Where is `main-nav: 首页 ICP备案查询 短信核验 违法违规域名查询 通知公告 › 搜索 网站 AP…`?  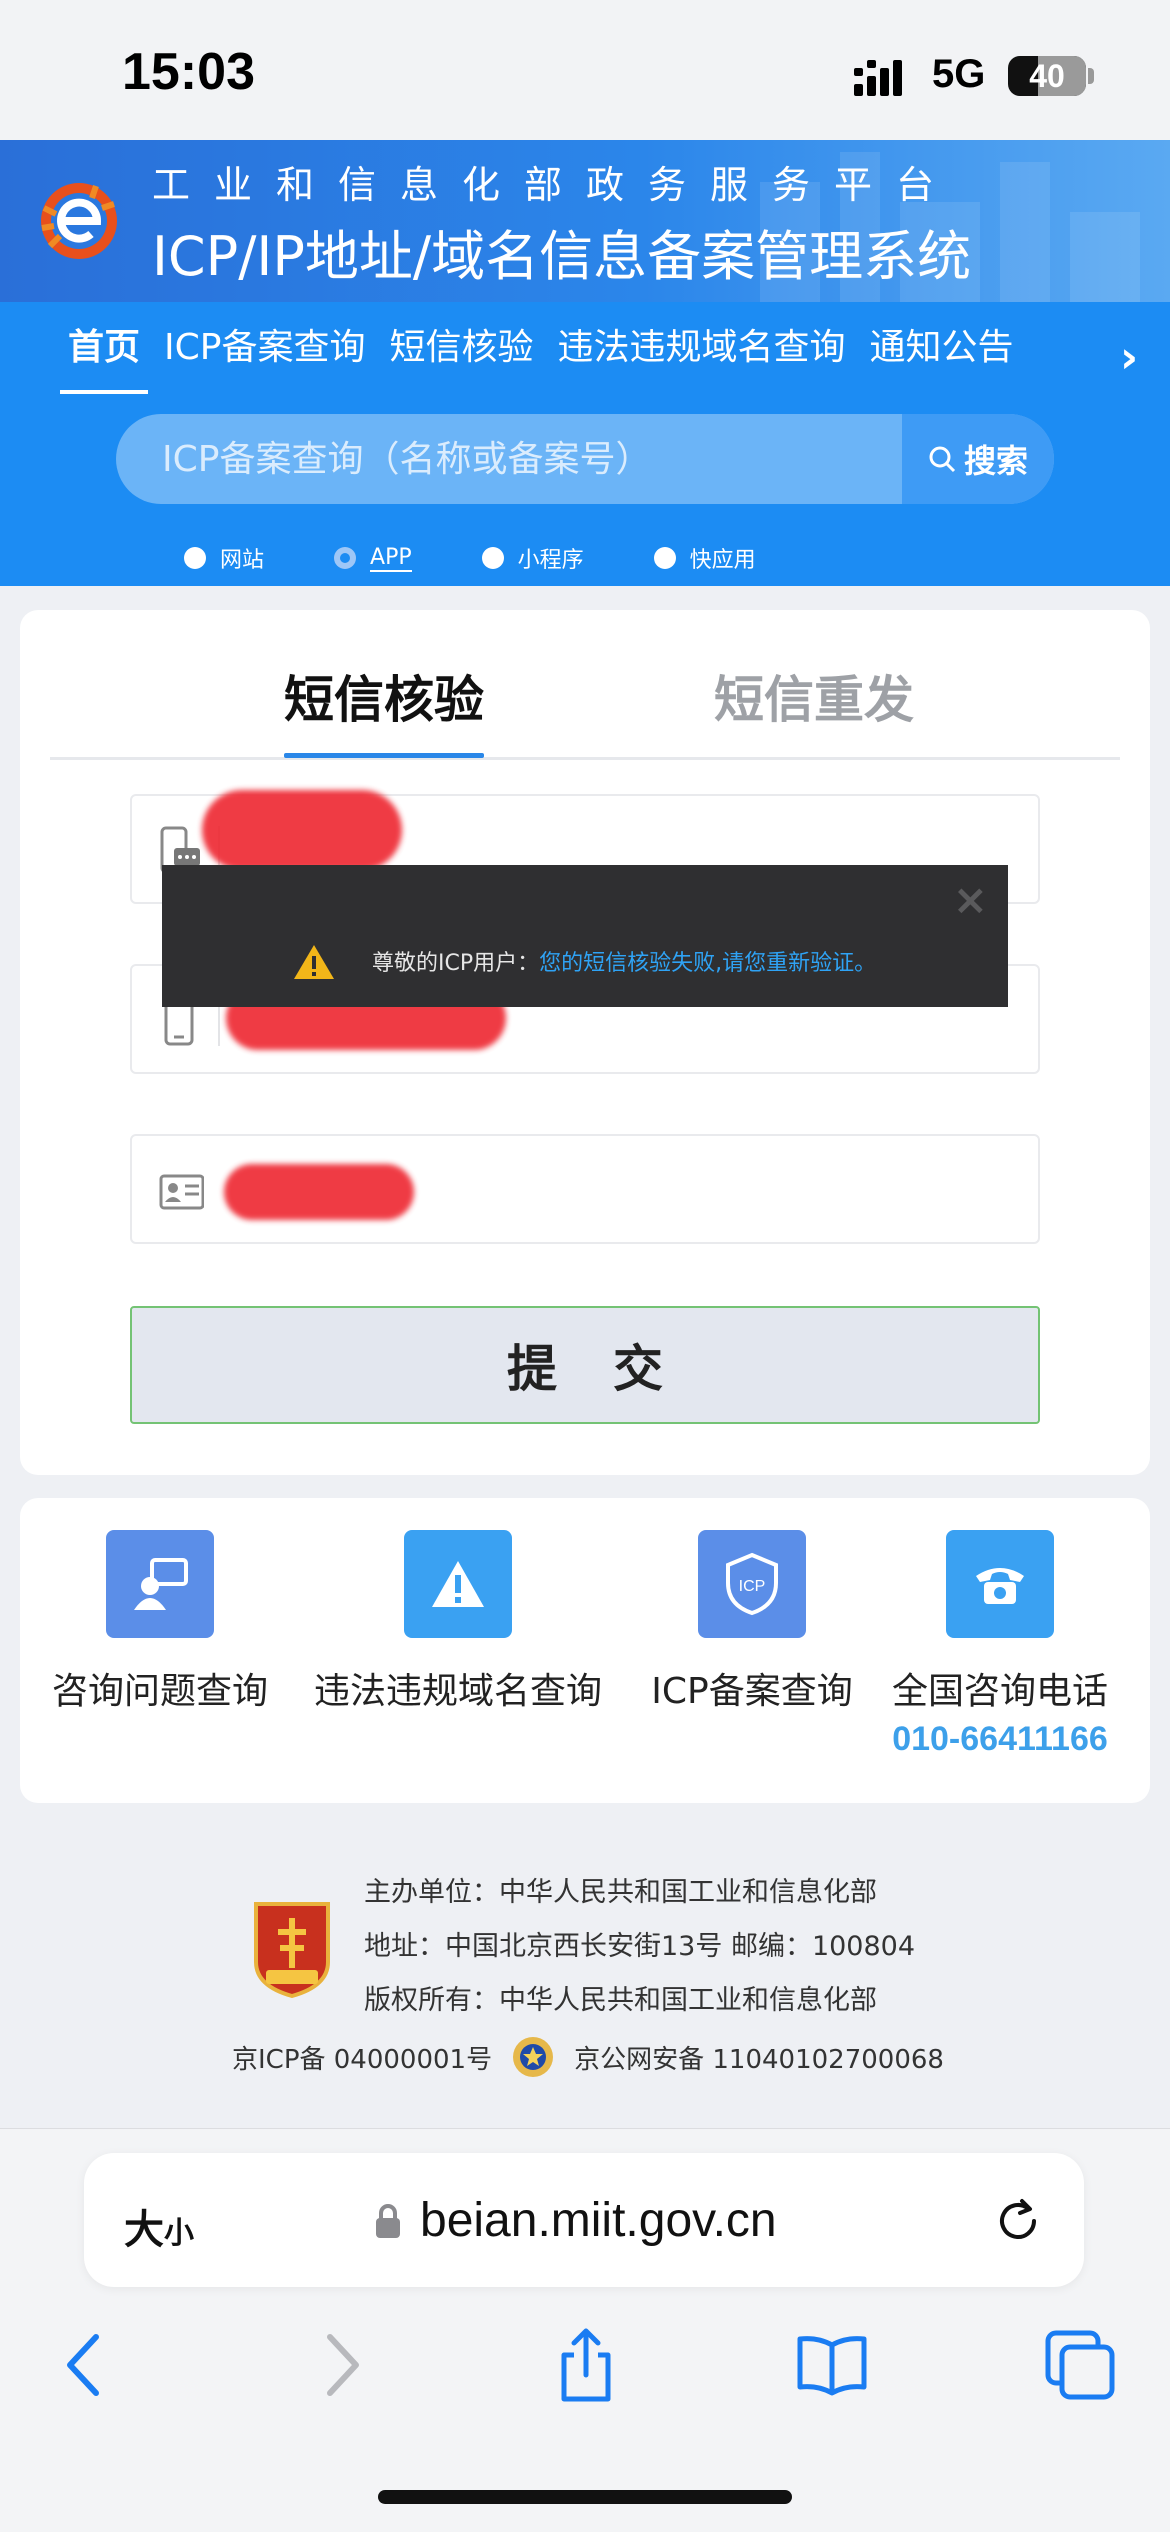
main-nav: 首页 ICP备案查询 短信核验 违法违规域名查询 通知公告 › 搜索 网站 AP… is located at coordinates (585, 444).